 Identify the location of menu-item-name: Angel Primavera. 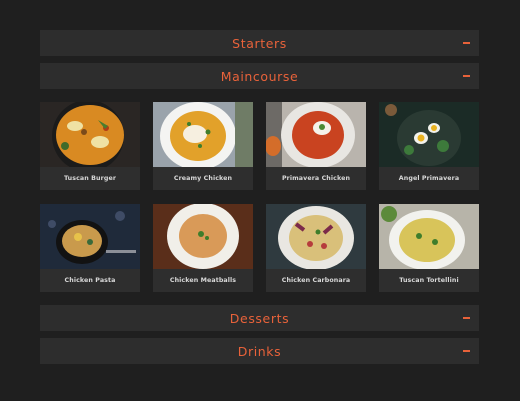
(429, 178).